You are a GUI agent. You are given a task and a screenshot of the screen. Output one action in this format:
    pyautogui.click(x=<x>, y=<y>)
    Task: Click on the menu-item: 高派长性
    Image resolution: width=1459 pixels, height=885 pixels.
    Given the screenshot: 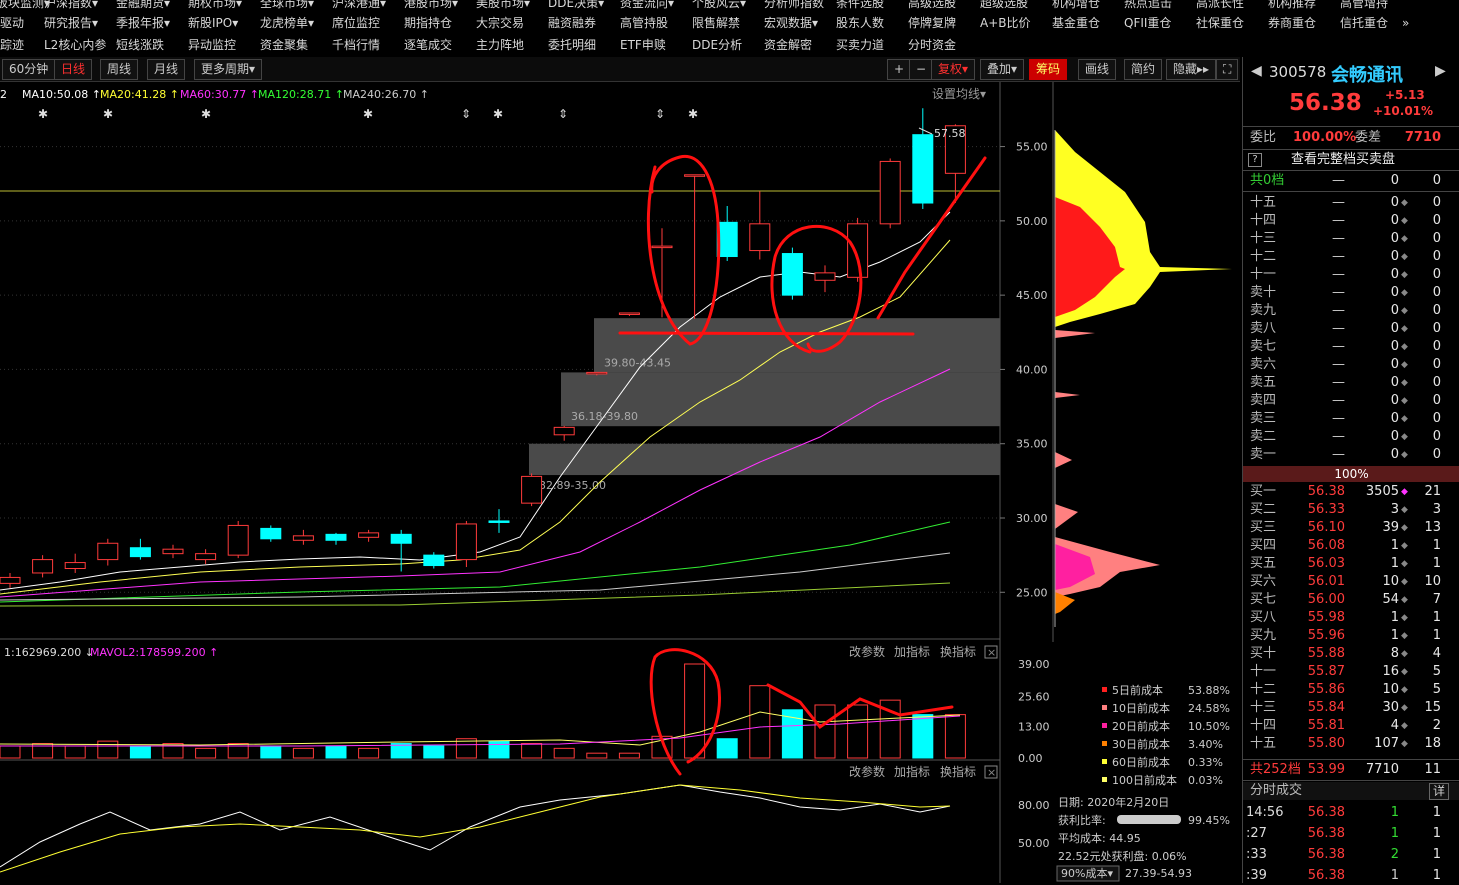 What is the action you would take?
    pyautogui.click(x=1220, y=6)
    